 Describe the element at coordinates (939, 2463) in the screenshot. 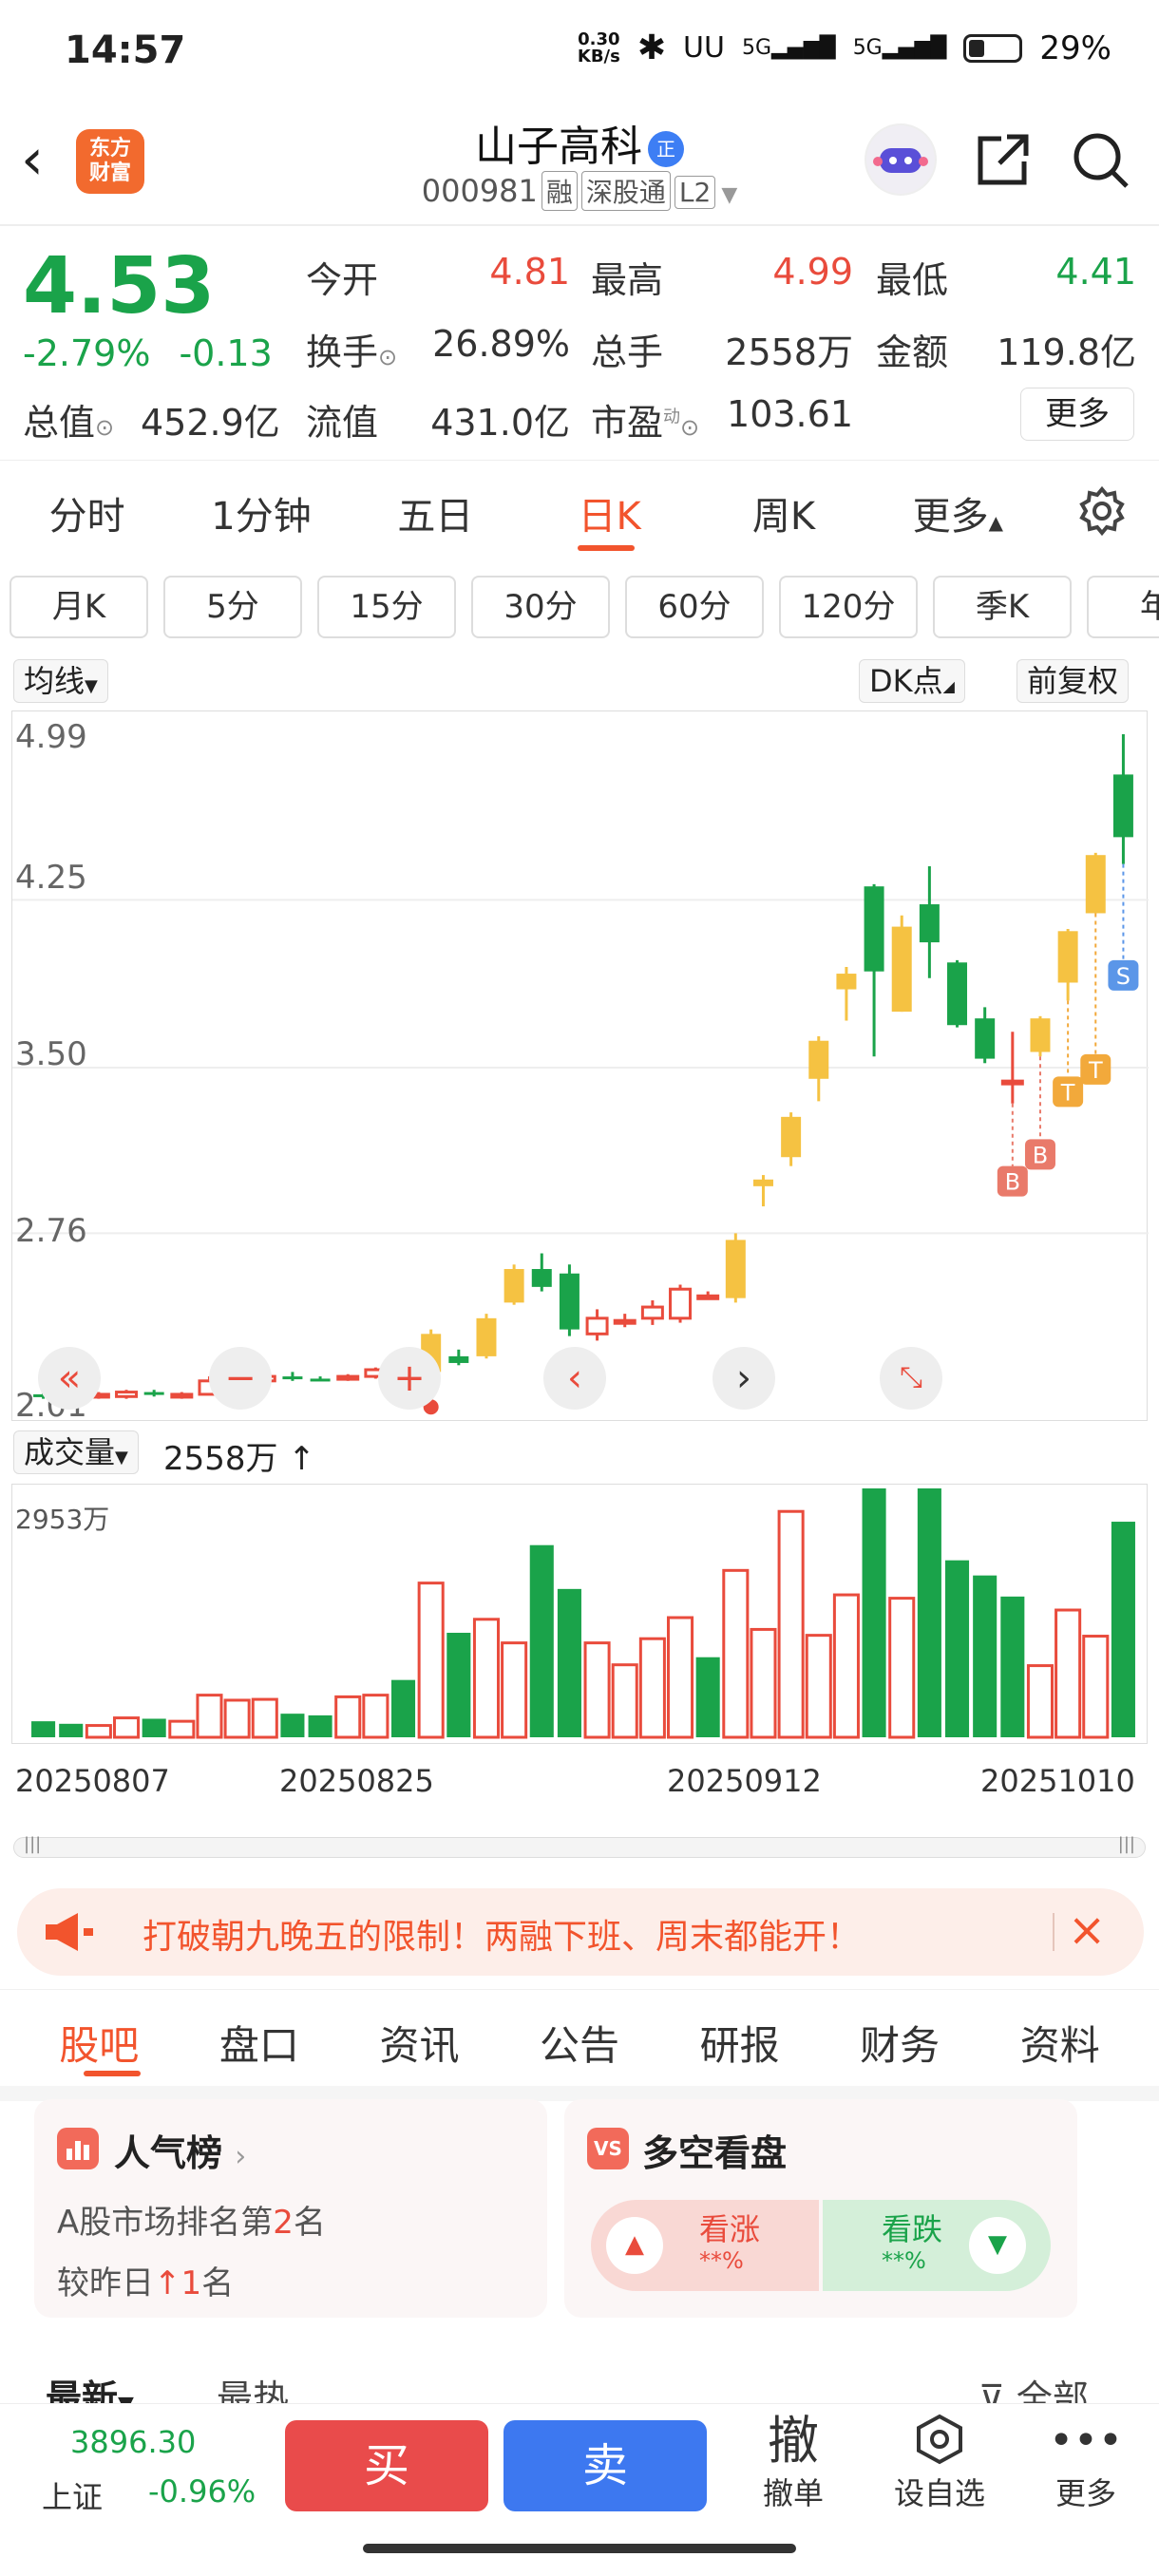

I see `add-watchlist-button: 设自选` at that location.